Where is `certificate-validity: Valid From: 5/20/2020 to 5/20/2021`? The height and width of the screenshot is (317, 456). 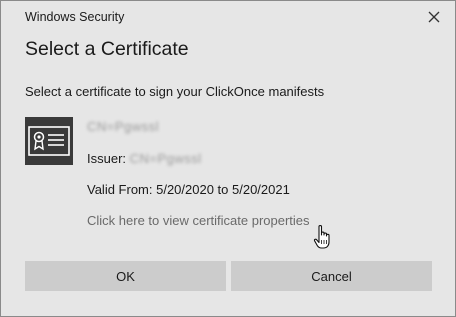 certificate-validity: Valid From: 5/20/2020 to 5/20/2021 is located at coordinates (188, 189).